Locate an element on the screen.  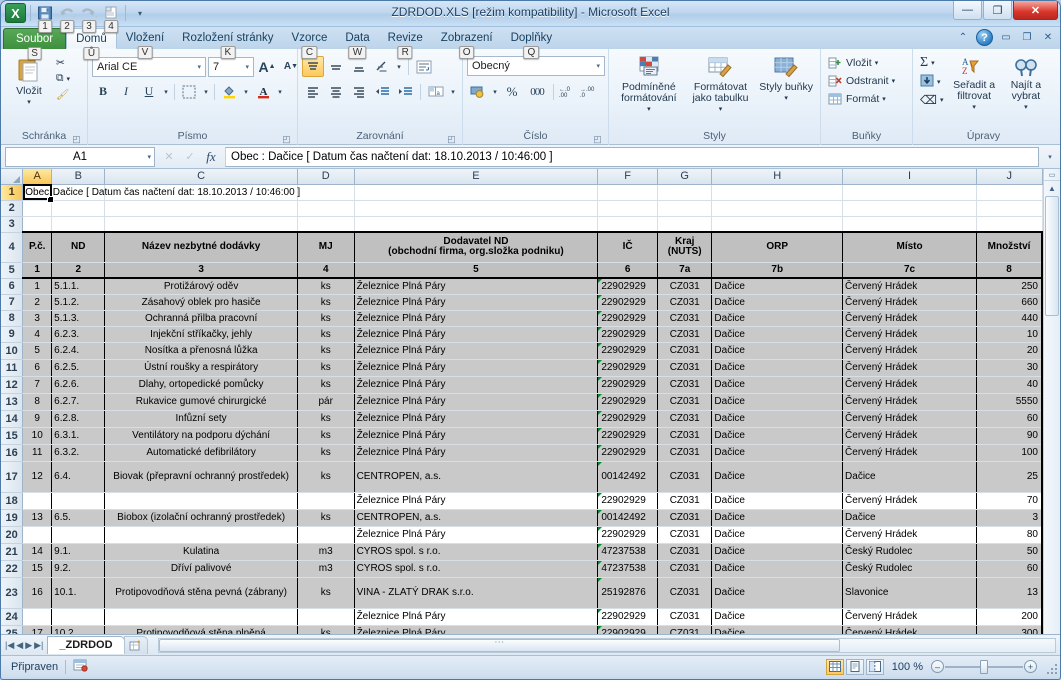
cell-C17: Biovak (přepravní ochranný prostředek) is located at coordinates (201, 477).